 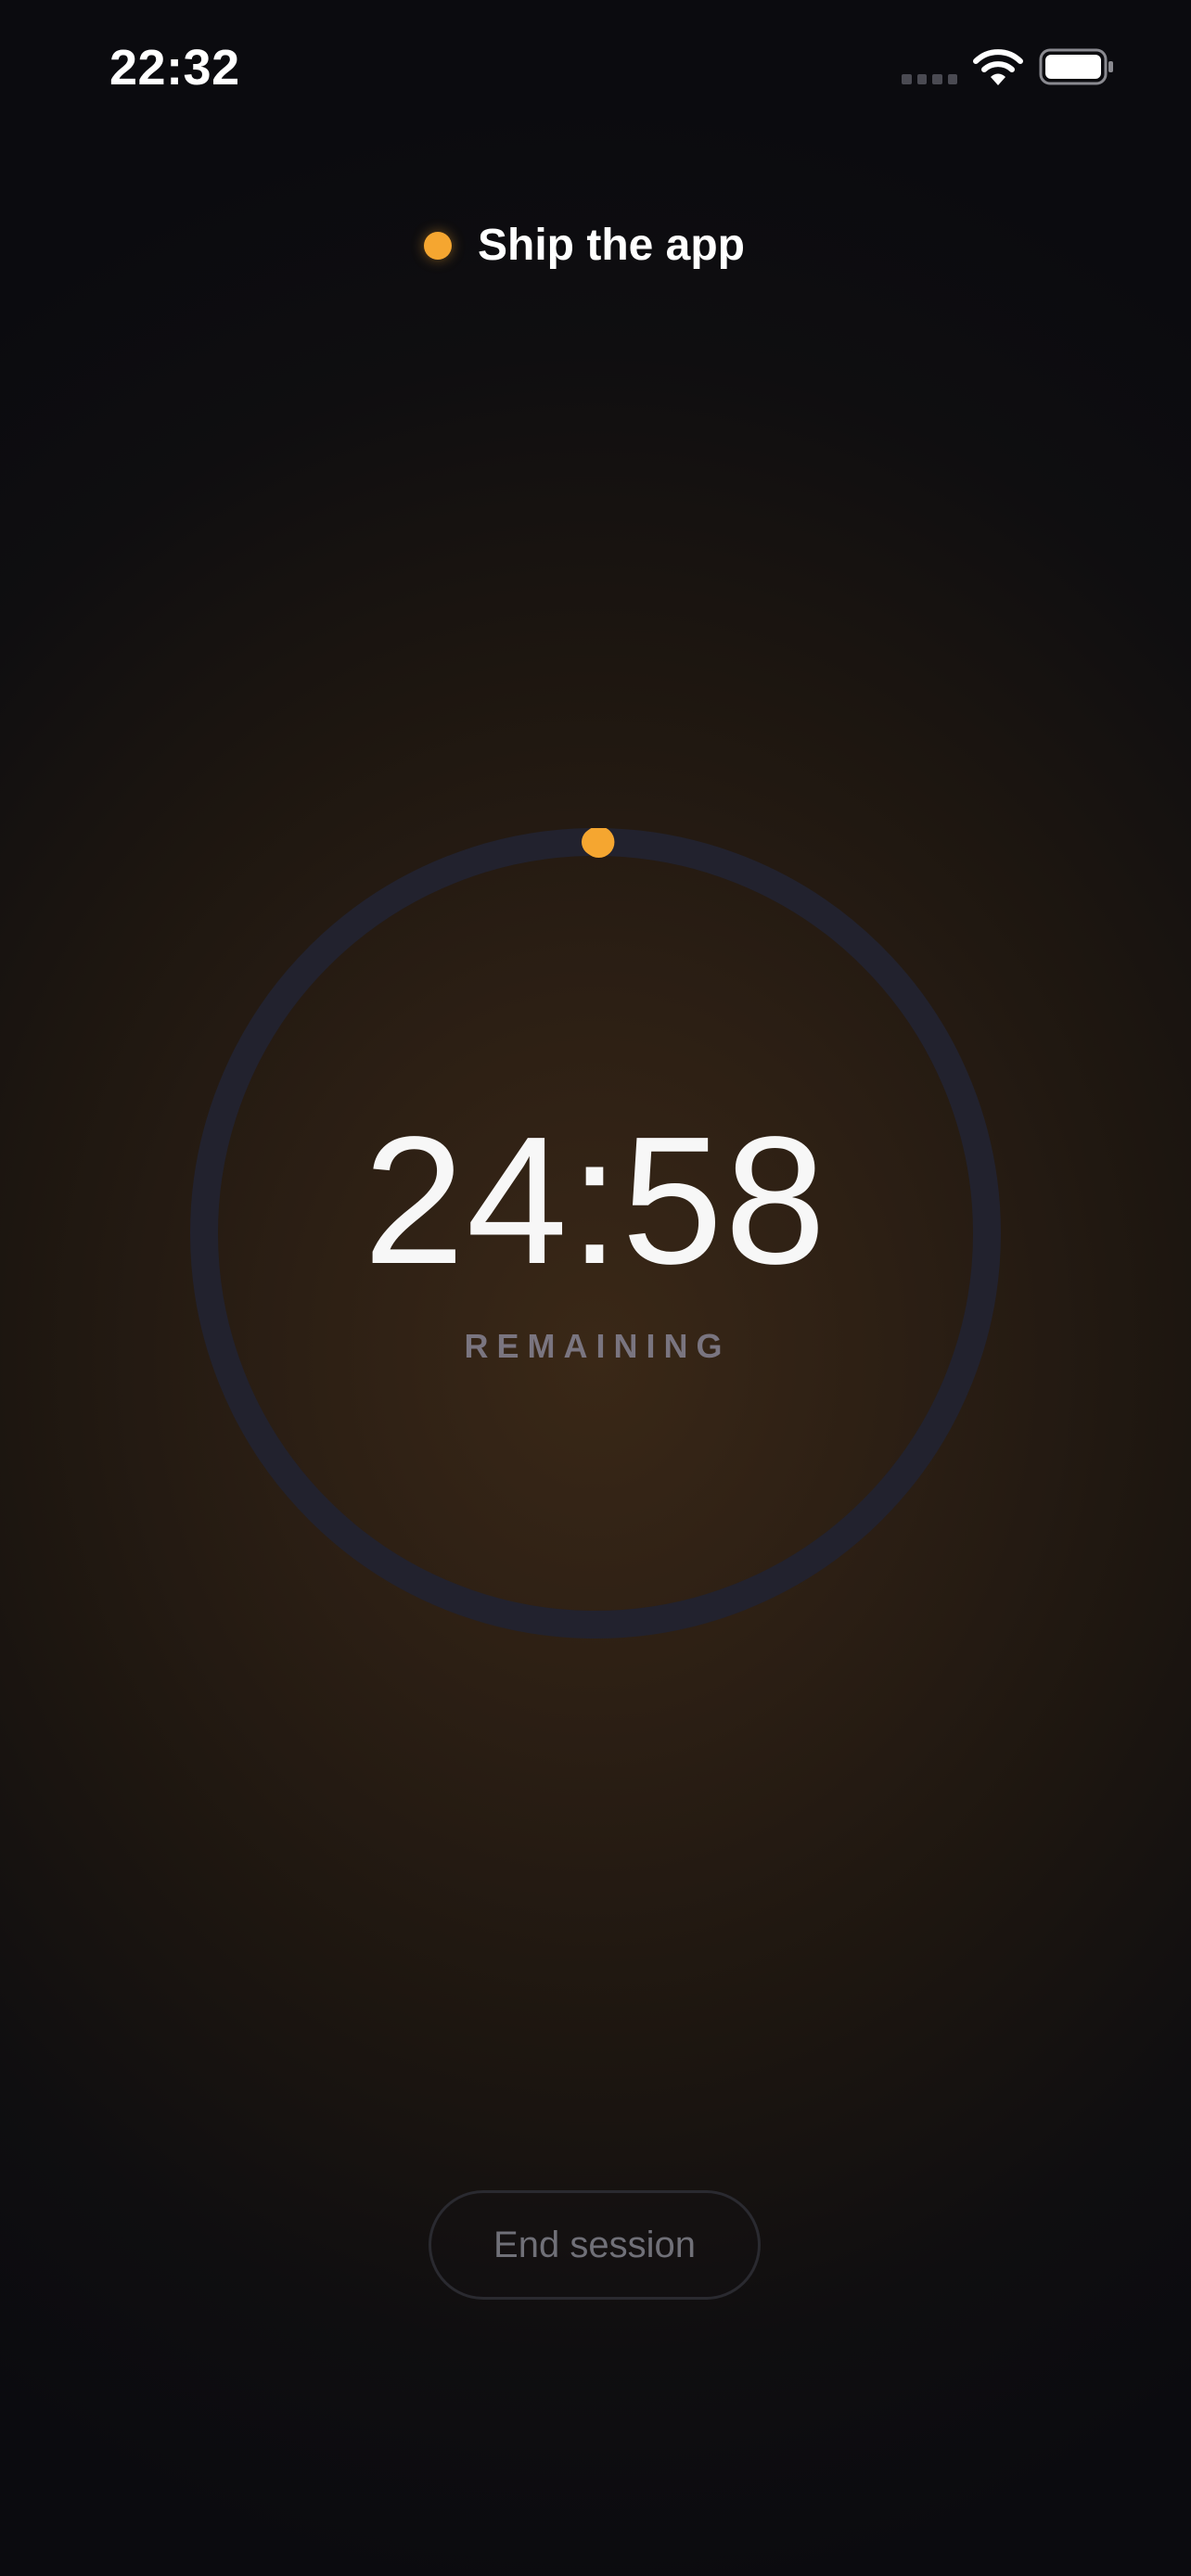 I want to click on signal-icon, so click(x=929, y=79).